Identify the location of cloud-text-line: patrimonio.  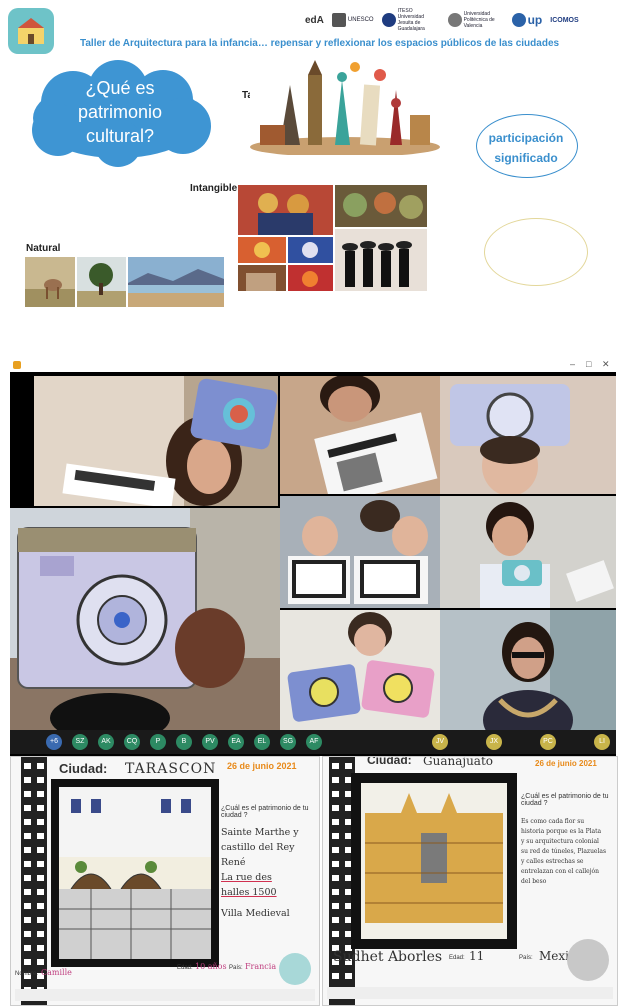
(120, 112).